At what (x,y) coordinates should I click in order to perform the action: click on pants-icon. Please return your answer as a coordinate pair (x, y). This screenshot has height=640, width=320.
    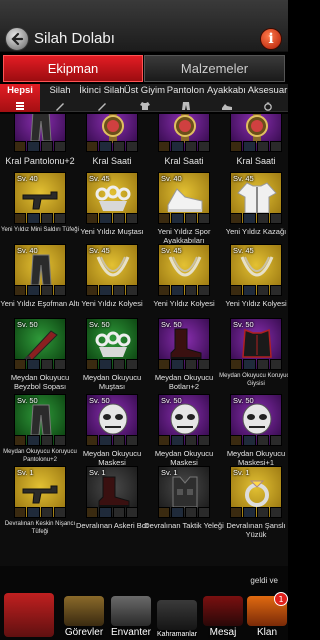
    Looking at the image, I should click on (41, 420).